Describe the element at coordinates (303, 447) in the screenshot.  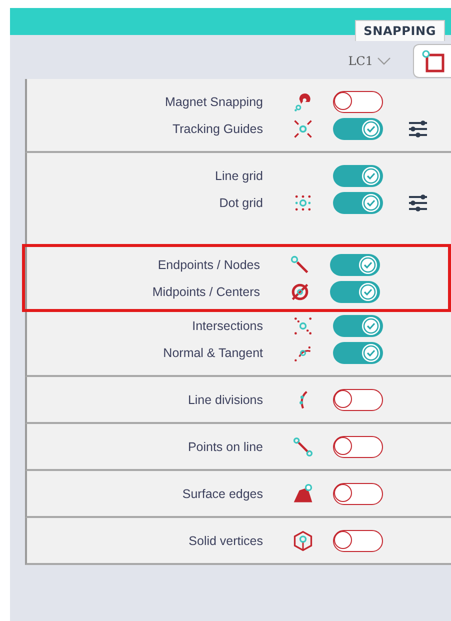
I see `points-on-line-icon` at that location.